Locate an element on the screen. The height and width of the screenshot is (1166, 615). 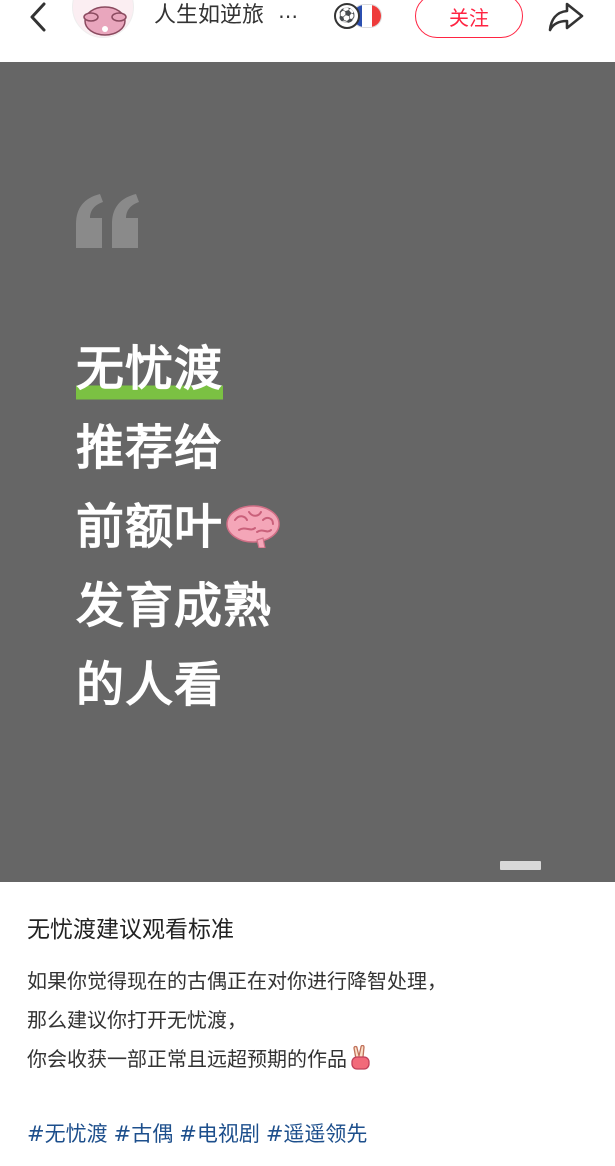
tag-guou: #古偶 is located at coordinates (144, 1134).